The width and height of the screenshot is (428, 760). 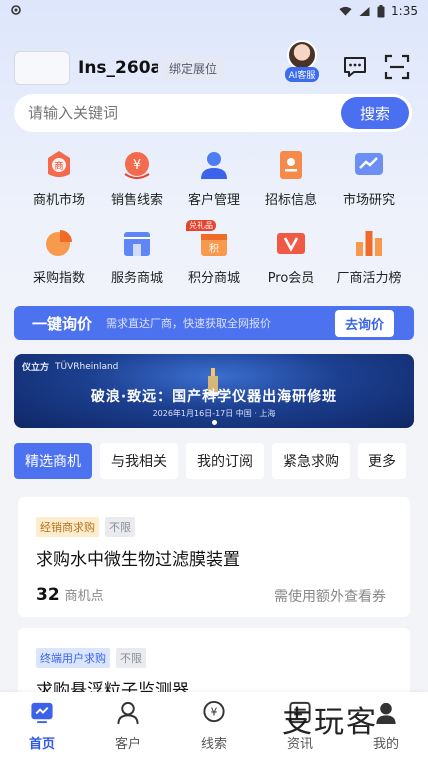 What do you see at coordinates (139, 461) in the screenshot?
I see `tab-related: 与我相关` at bounding box center [139, 461].